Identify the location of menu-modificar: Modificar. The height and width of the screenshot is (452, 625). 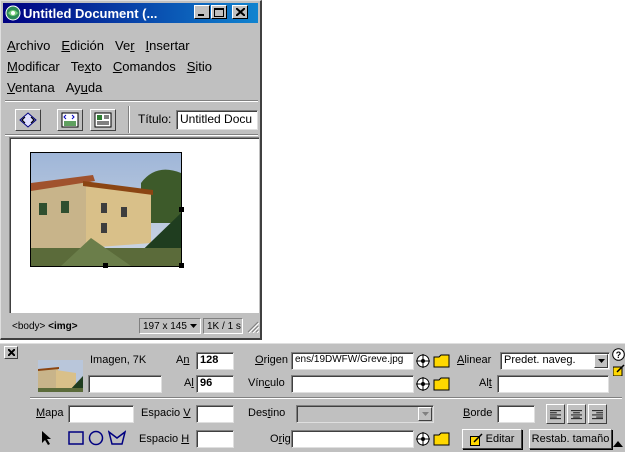
(33, 66).